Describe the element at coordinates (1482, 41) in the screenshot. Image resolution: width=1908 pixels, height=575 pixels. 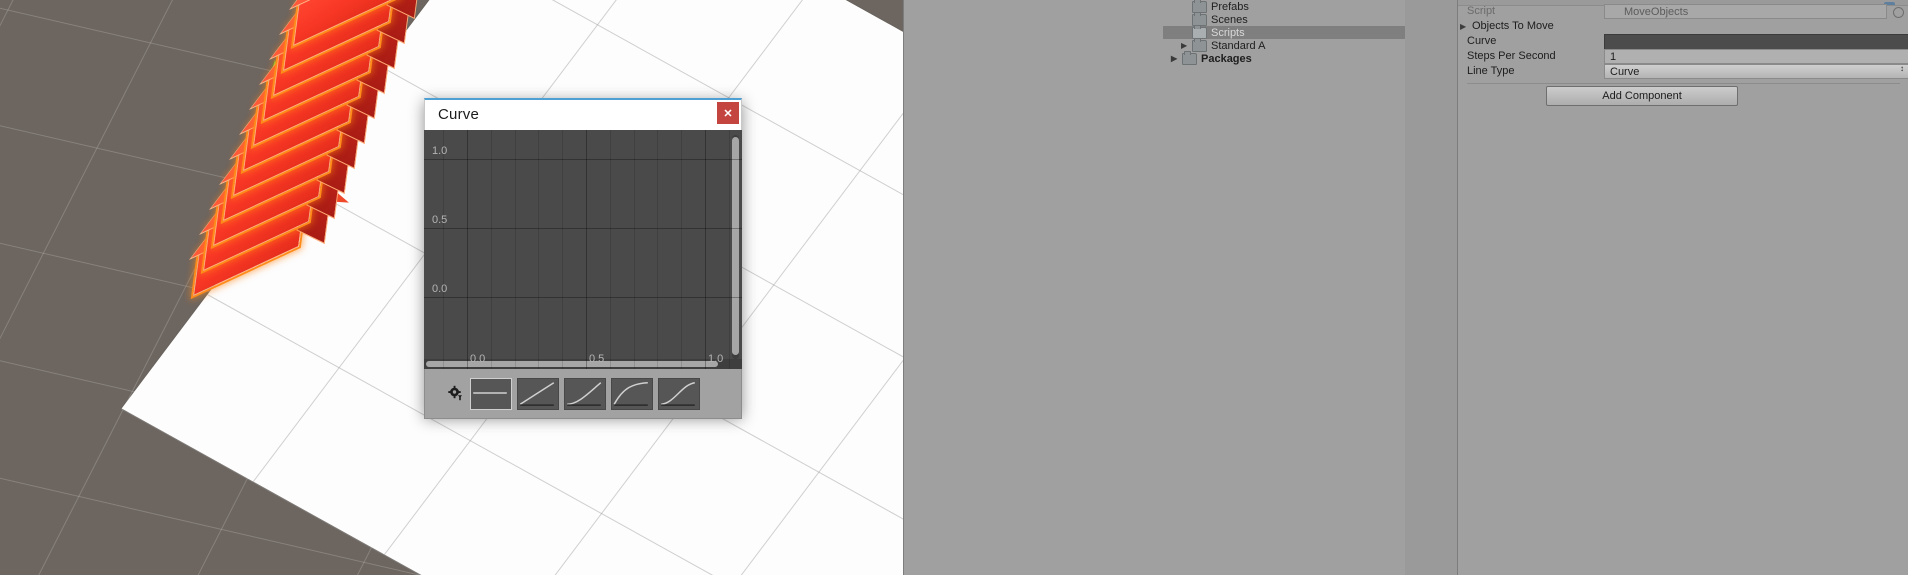
I see `curve-row-label: Curve` at that location.